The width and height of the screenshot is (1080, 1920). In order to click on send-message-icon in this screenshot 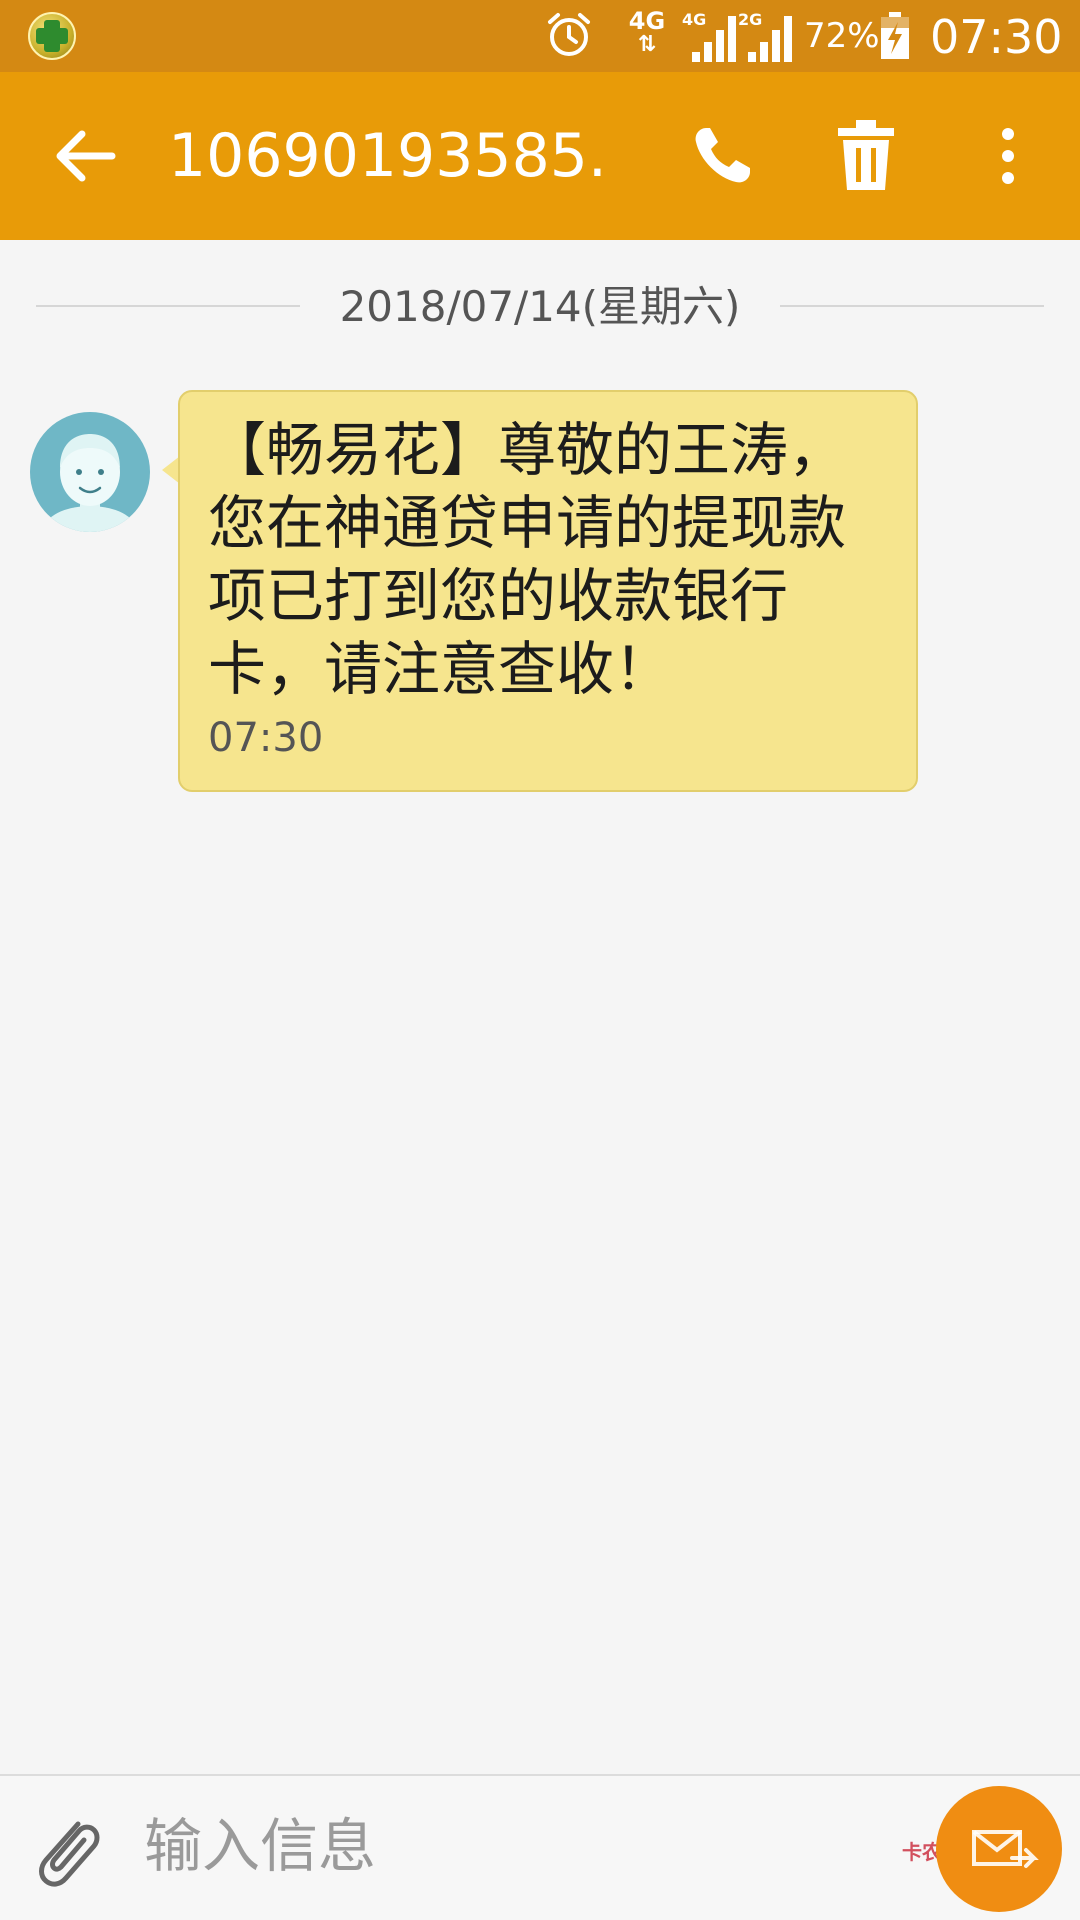, I will do `click(1005, 1849)`.